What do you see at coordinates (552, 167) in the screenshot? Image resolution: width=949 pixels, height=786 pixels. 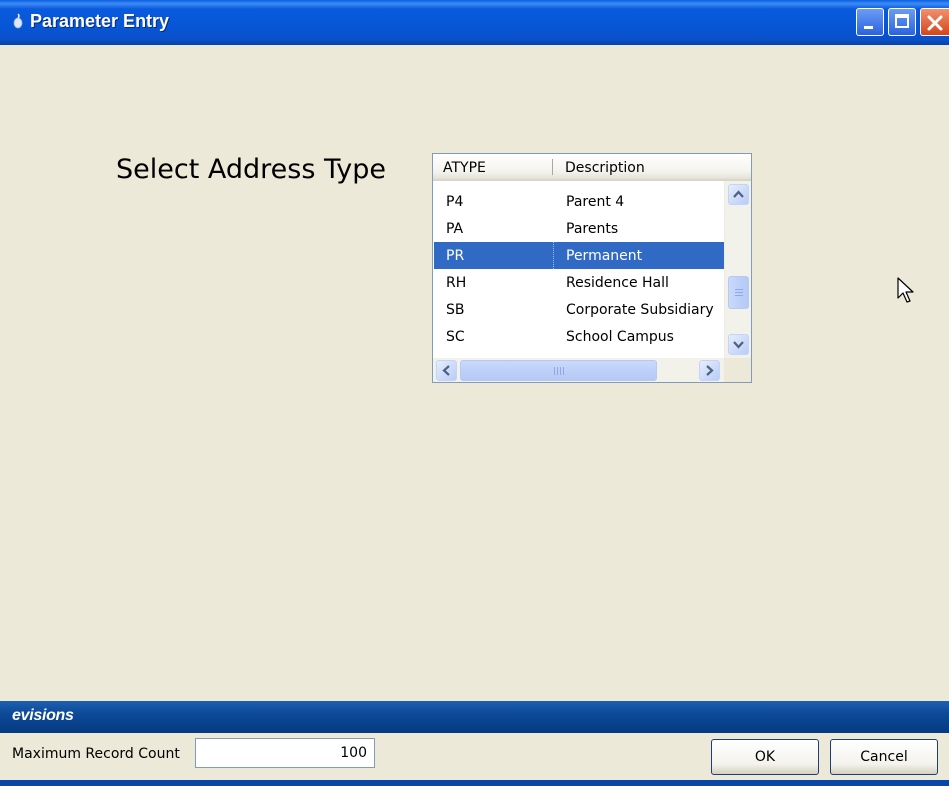 I see `column-separator` at bounding box center [552, 167].